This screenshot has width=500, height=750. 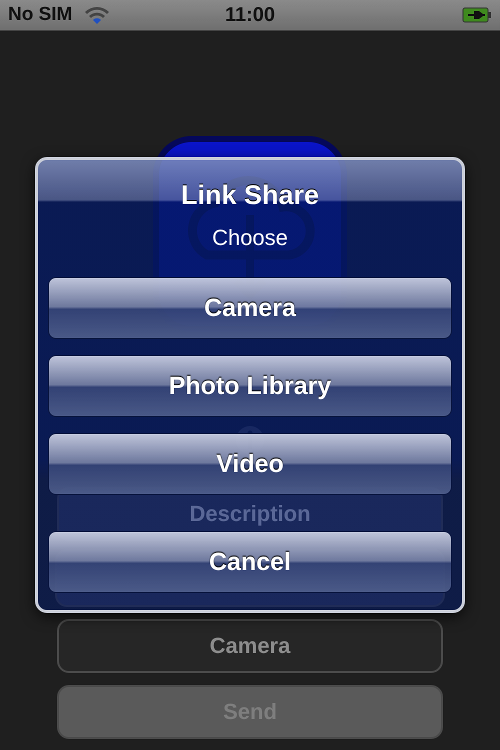 I want to click on alert-message: Choose, so click(x=250, y=238).